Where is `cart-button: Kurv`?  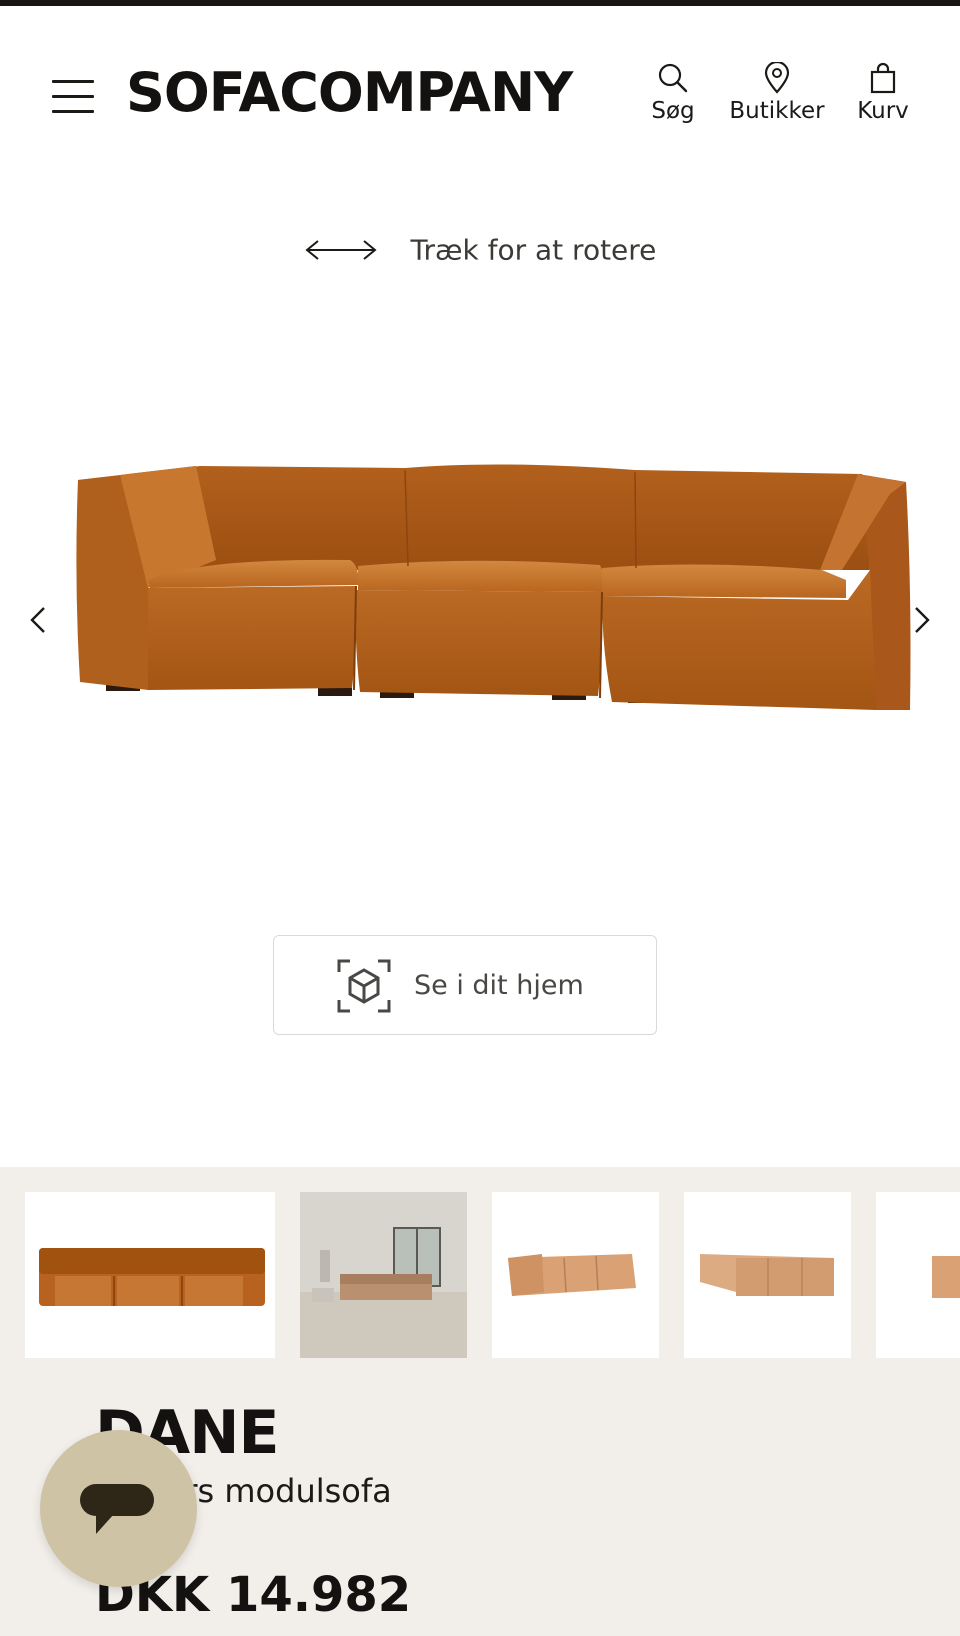 cart-button: Kurv is located at coordinates (883, 97).